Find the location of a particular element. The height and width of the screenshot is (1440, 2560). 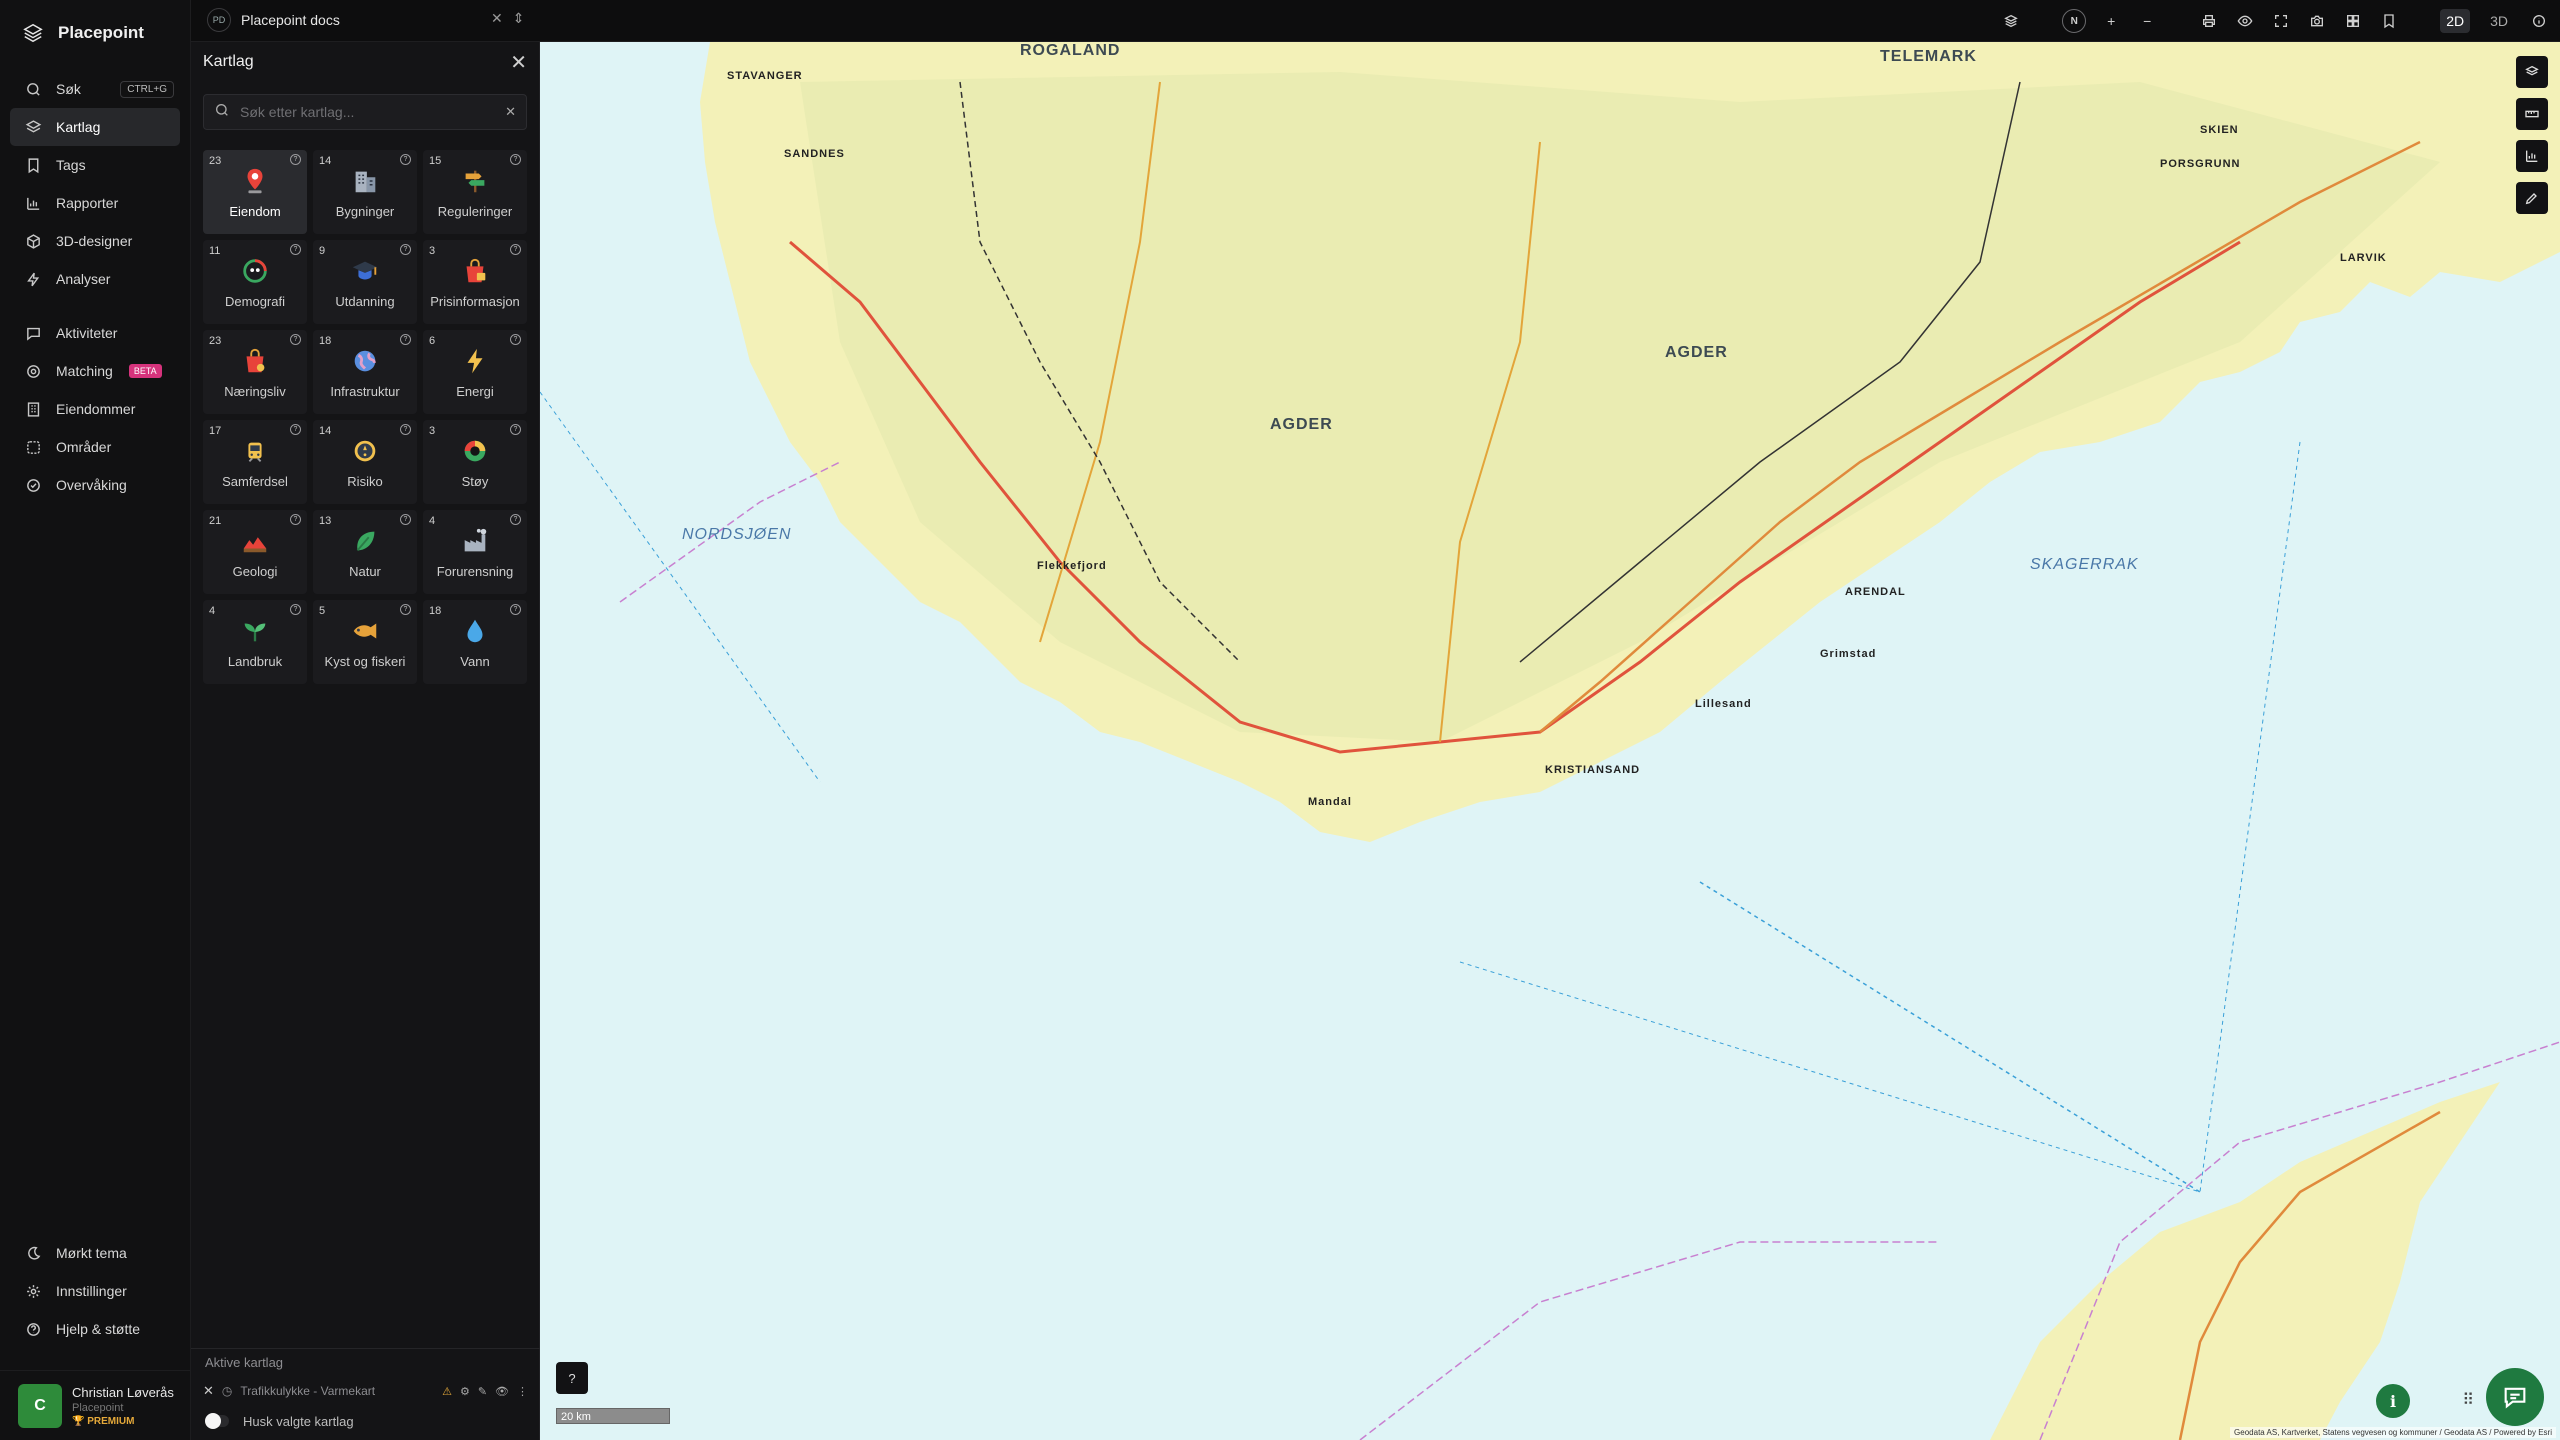

clear-icon: ✕ is located at coordinates (510, 112).